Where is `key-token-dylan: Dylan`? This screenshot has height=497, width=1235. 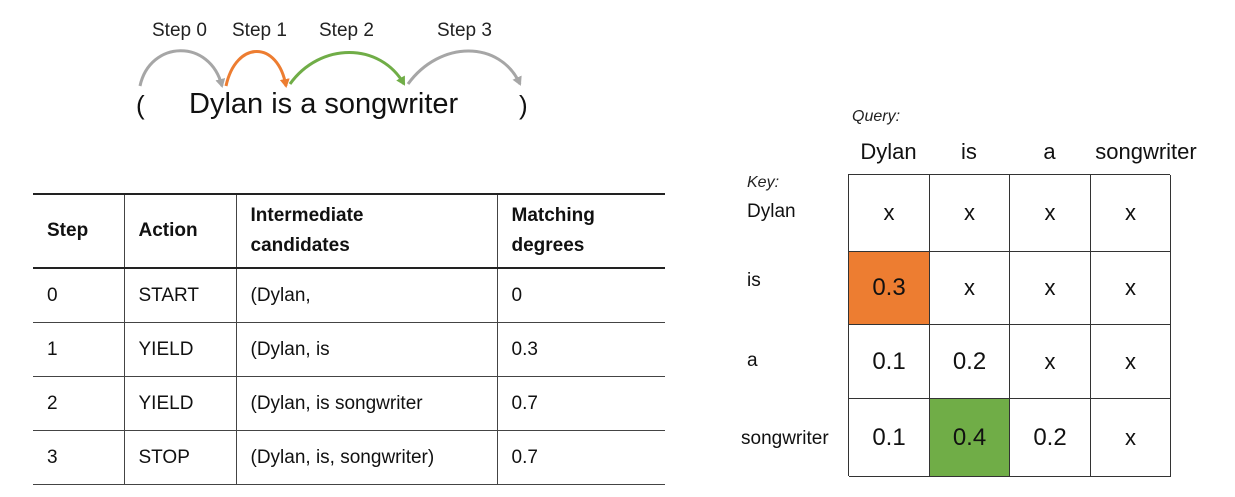 key-token-dylan: Dylan is located at coordinates (771, 211).